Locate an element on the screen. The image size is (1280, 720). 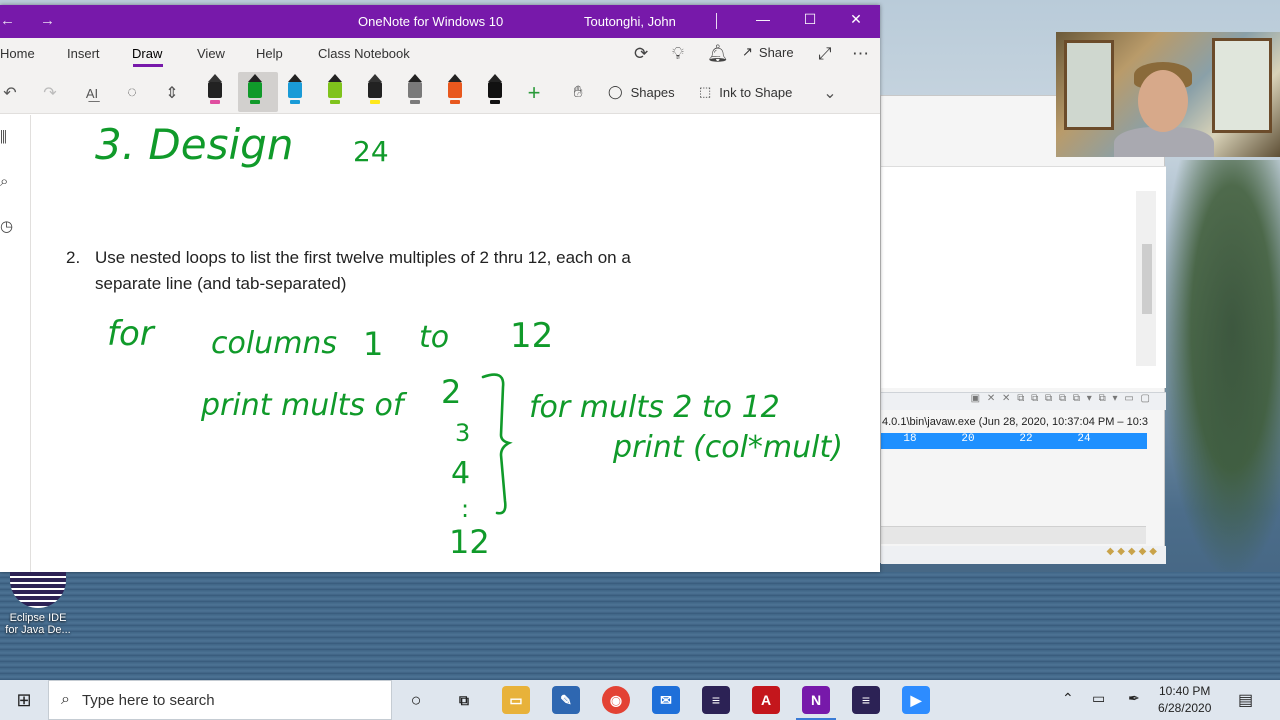
share-icon: ↗ is located at coordinates (747, 51).